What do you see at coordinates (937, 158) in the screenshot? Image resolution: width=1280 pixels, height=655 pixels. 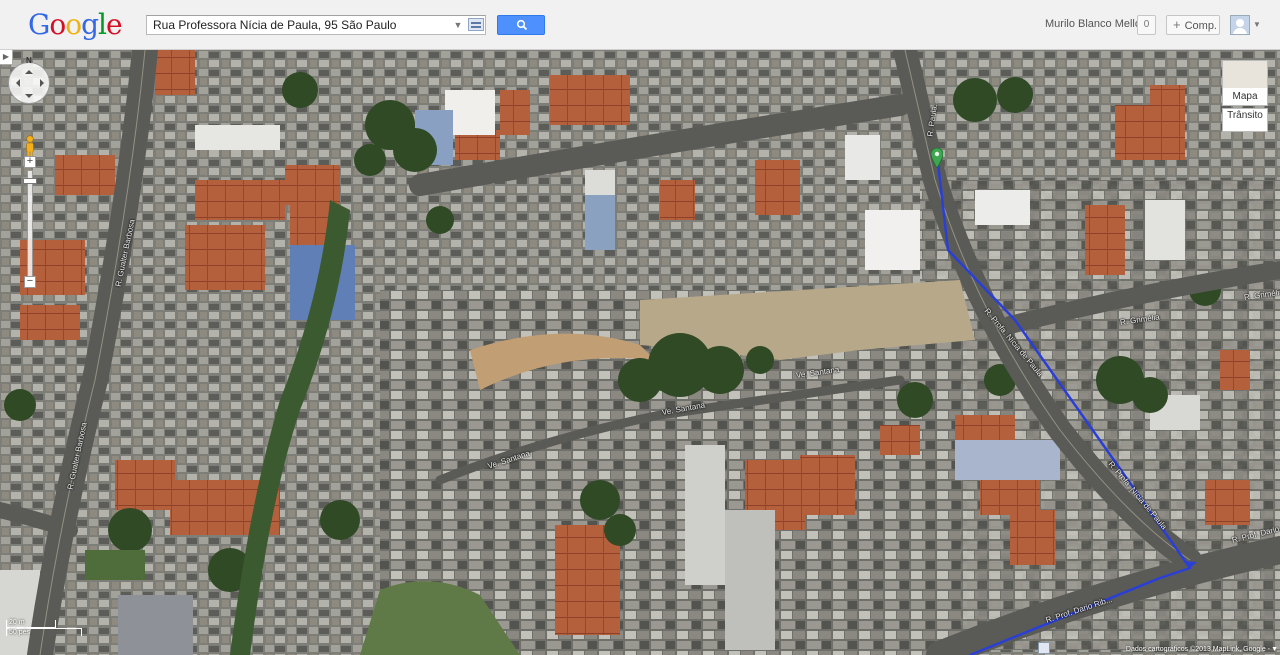 I see `location-pin-icon` at bounding box center [937, 158].